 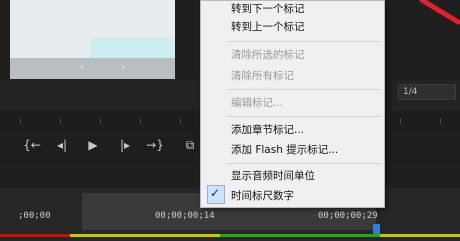 I want to click on timecode-start: ;00;00, so click(x=34, y=216).